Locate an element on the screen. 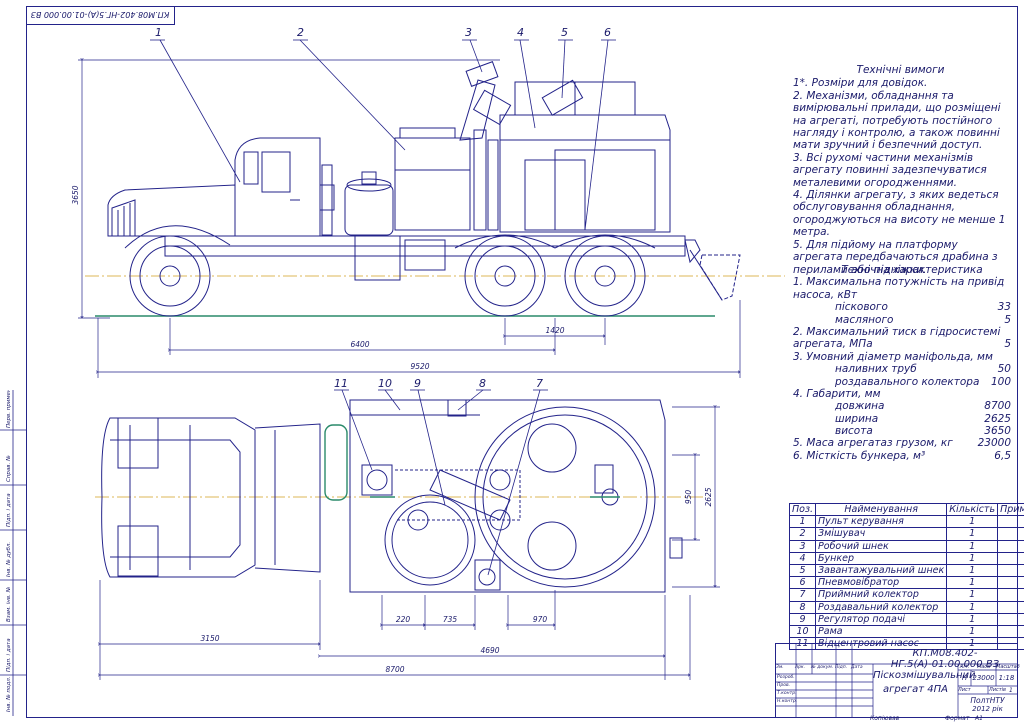 The height and width of the screenshot is (723, 1024). spec-label: насоса, кВт is located at coordinates (825, 294).